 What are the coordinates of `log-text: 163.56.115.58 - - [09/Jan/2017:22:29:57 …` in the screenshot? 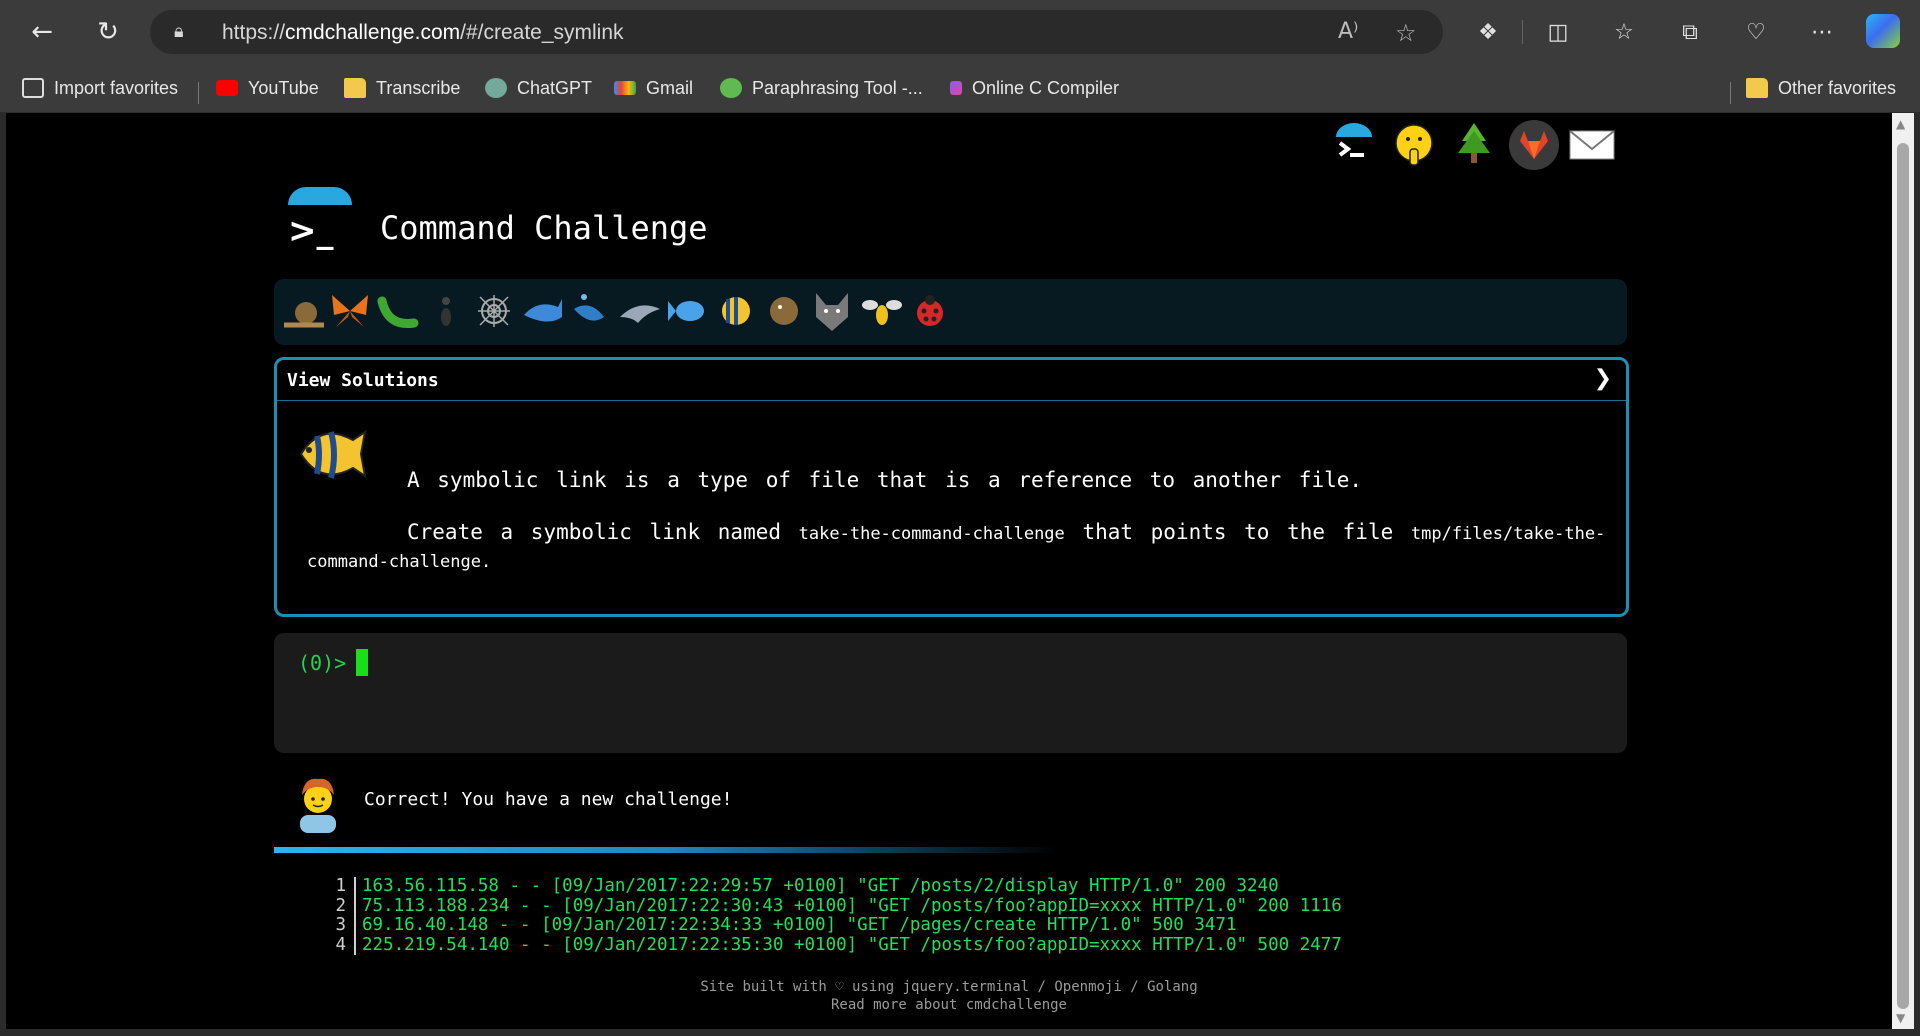 It's located at (820, 886).